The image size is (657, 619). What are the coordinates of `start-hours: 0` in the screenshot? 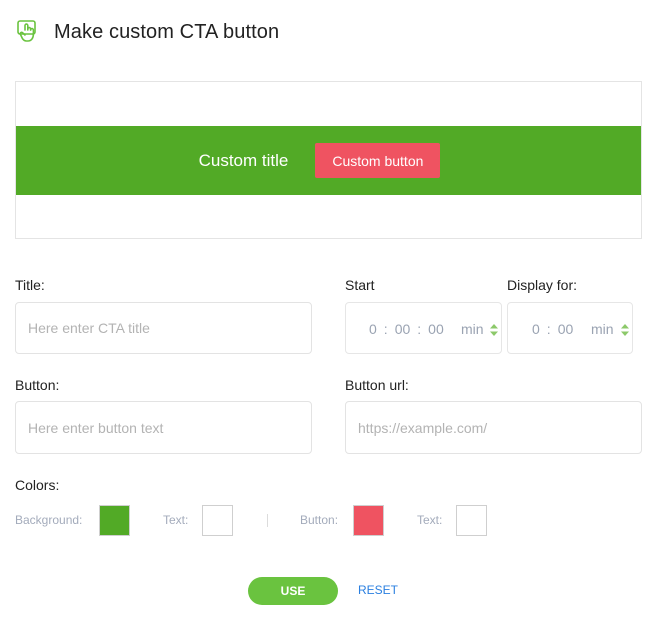 It's located at (373, 329).